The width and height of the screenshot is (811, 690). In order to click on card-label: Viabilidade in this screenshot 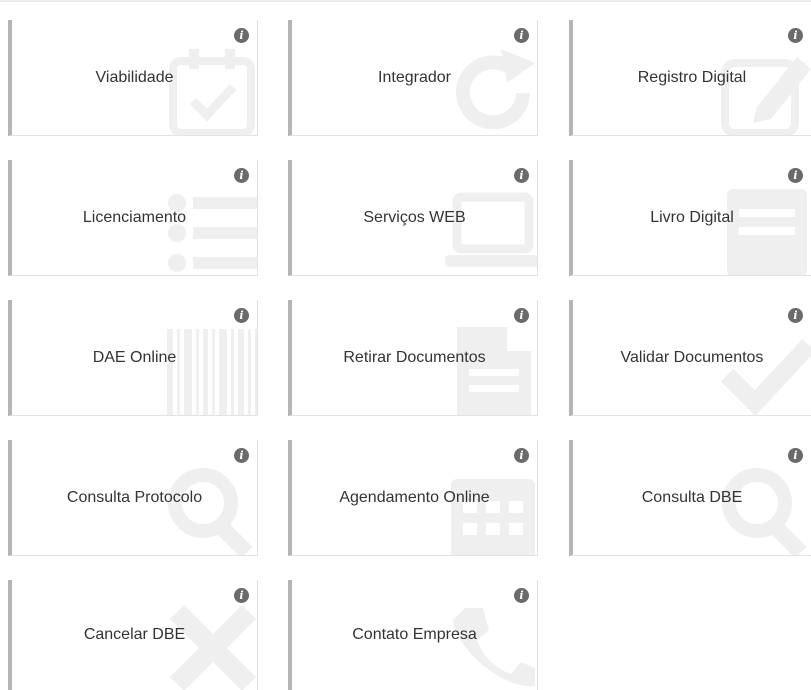, I will do `click(134, 77)`.